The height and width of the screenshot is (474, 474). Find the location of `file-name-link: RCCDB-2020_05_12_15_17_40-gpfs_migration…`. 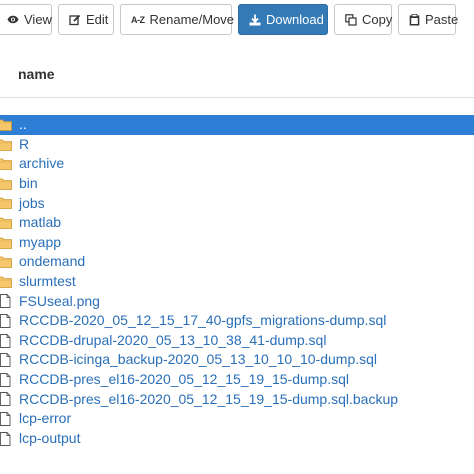

file-name-link: RCCDB-2020_05_12_15_17_40-gpfs_migration… is located at coordinates (202, 320).